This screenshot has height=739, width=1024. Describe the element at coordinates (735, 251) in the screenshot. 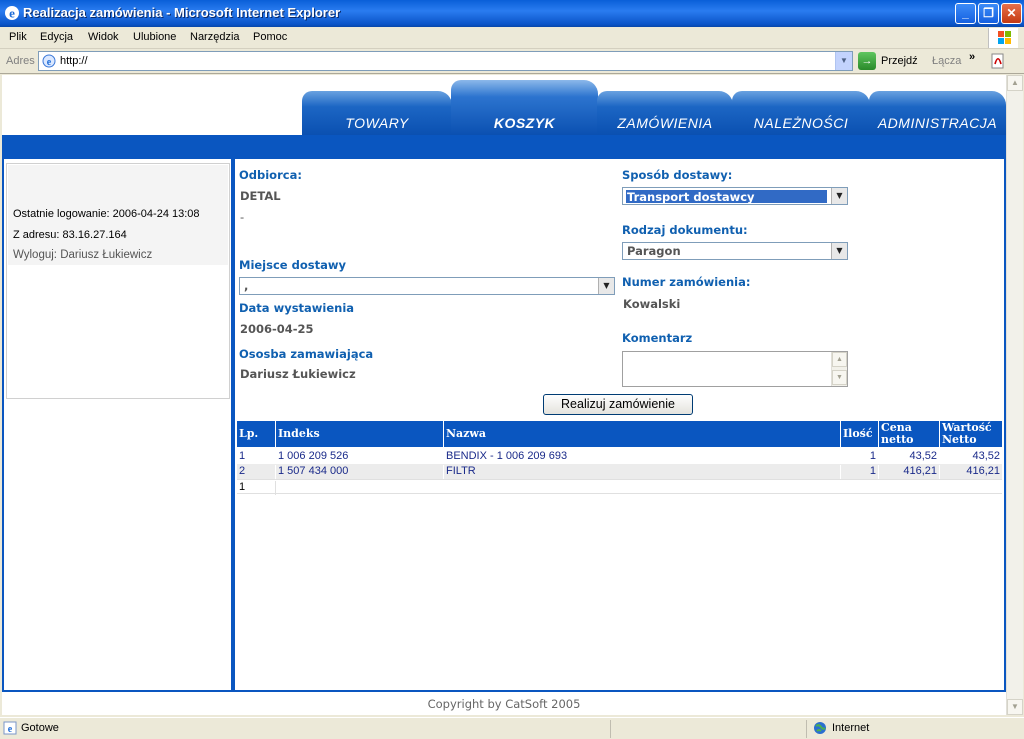

I see `document-type-select: Paragon ▼` at that location.